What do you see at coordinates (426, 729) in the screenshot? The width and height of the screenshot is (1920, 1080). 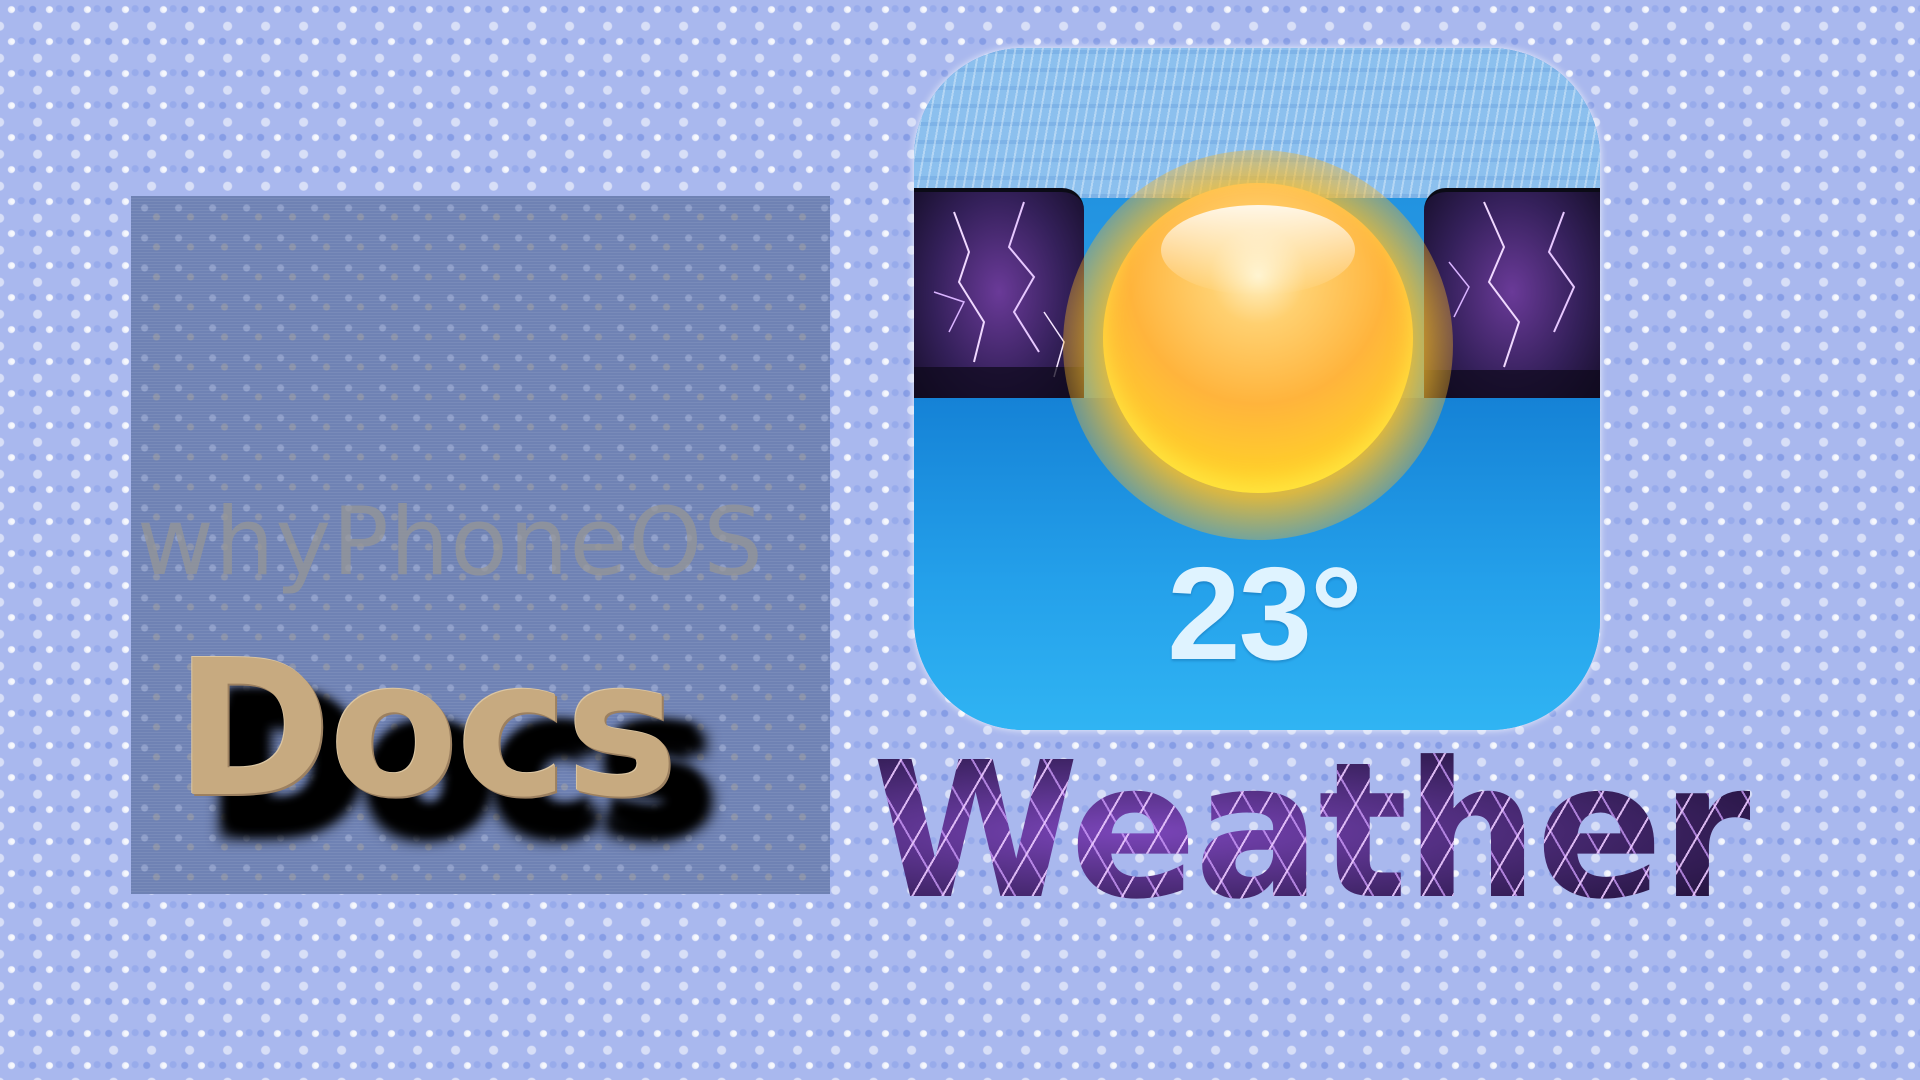 I see `docs-title: Docs` at bounding box center [426, 729].